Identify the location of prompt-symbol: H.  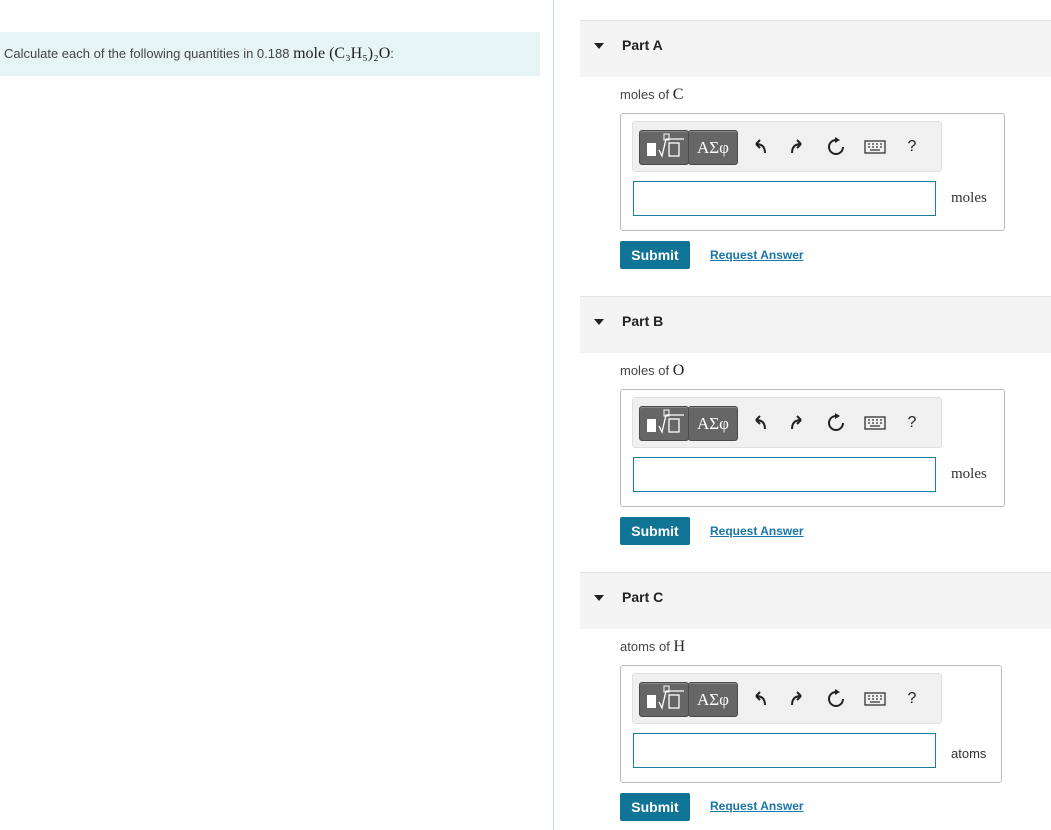
(679, 646).